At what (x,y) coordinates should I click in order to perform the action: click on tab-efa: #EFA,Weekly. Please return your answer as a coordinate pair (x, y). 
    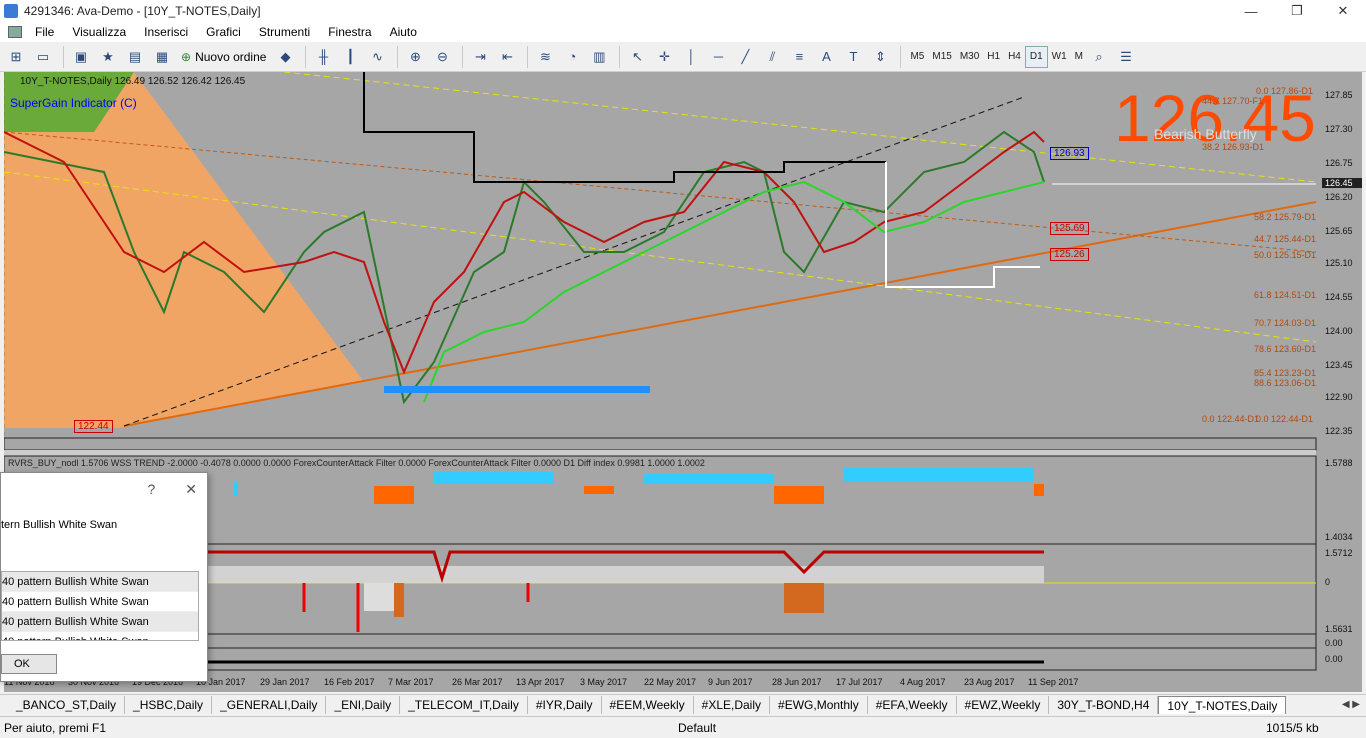
    Looking at the image, I should click on (912, 704).